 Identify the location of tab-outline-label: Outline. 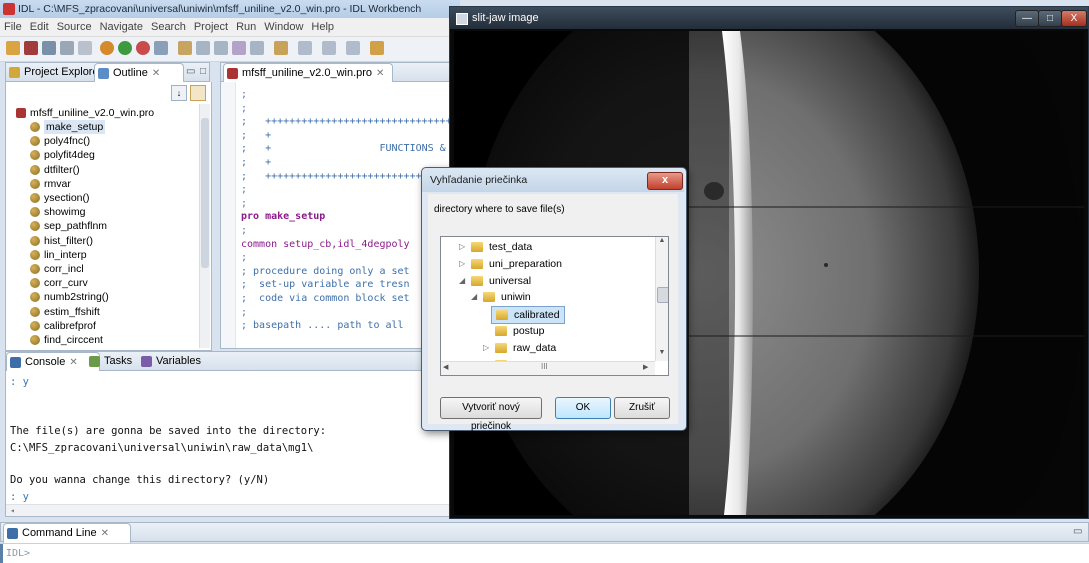
(130, 73).